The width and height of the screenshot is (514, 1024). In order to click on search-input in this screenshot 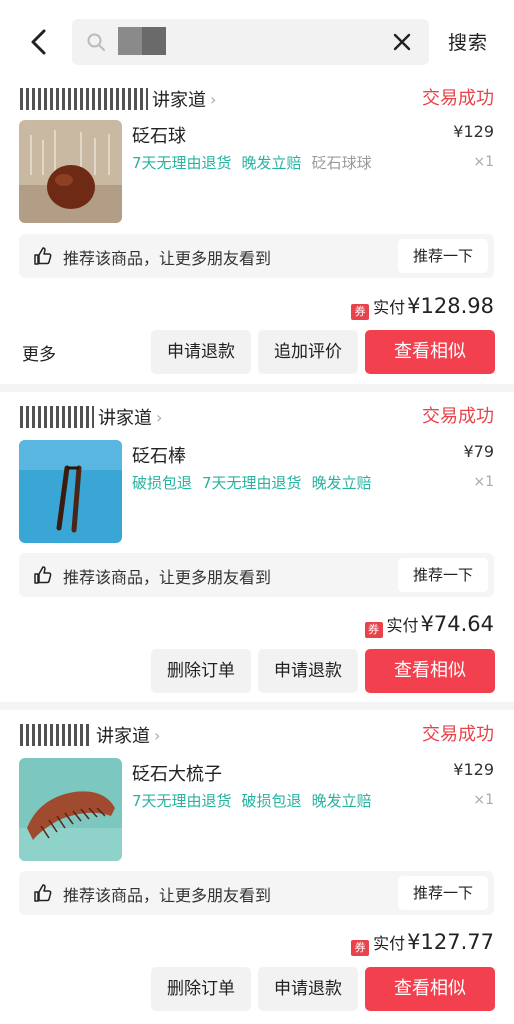, I will do `click(250, 42)`.